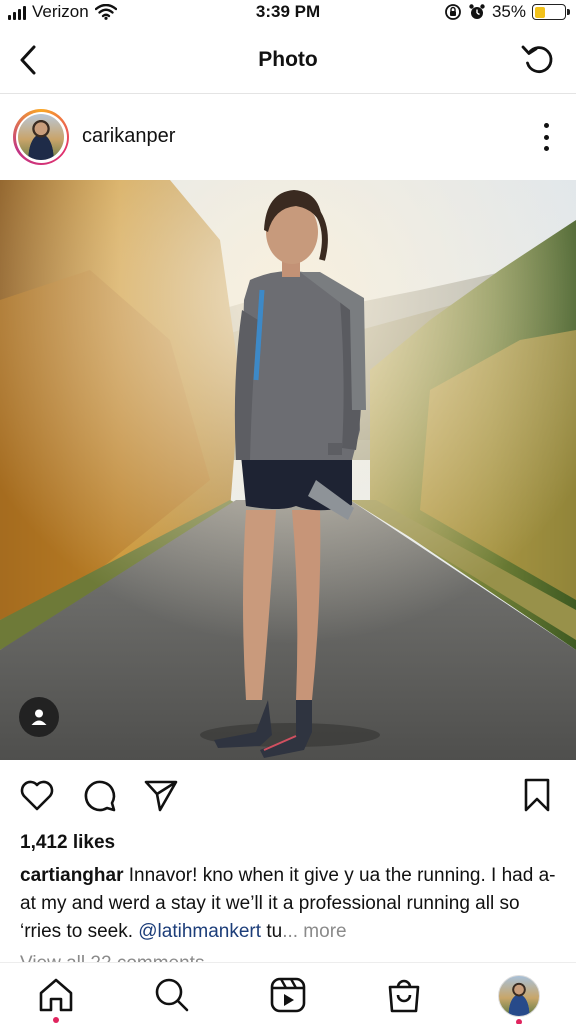 Image resolution: width=576 pixels, height=1024 pixels. Describe the element at coordinates (71, 875) in the screenshot. I see `caption-username: cartianghar` at that location.